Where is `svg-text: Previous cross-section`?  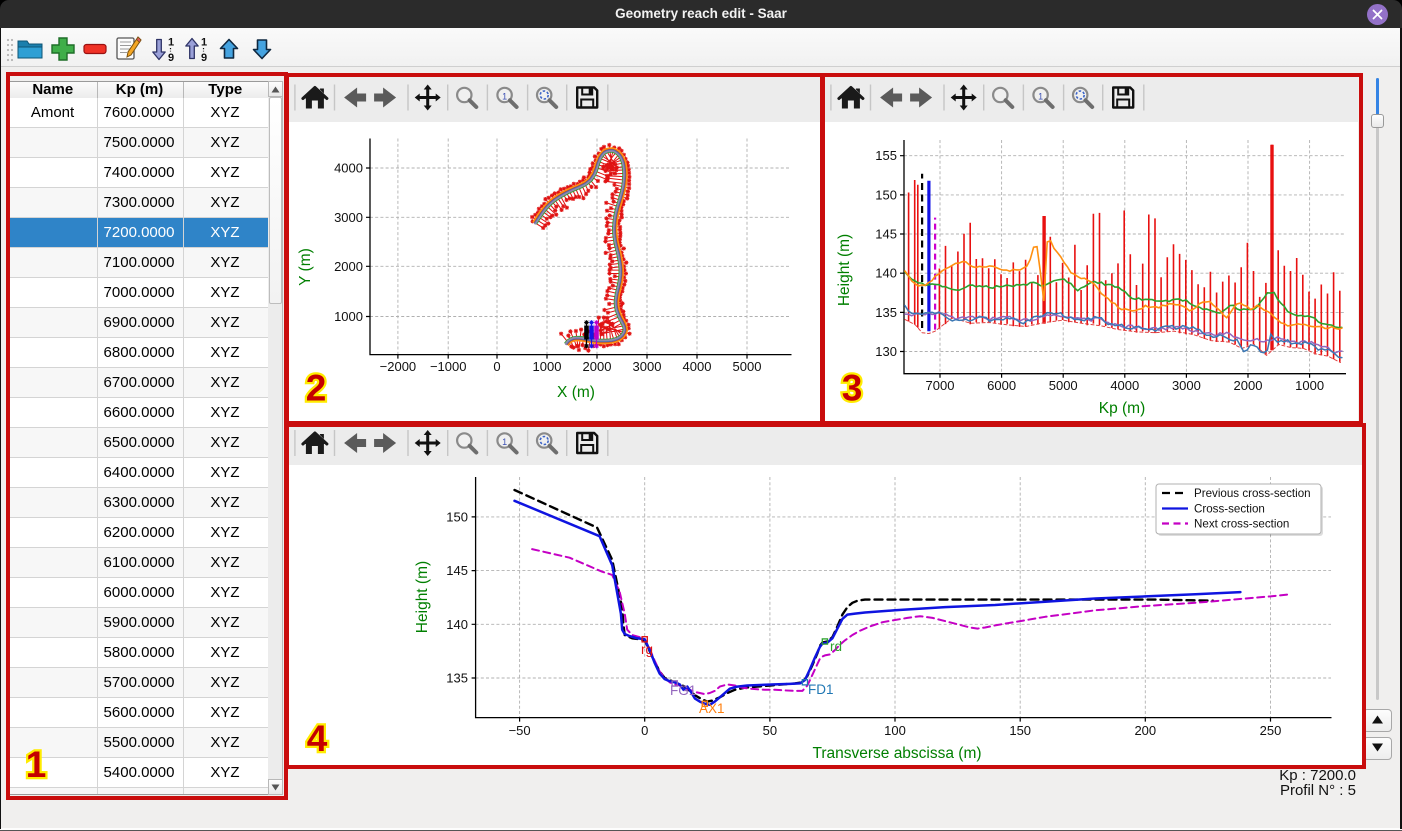
svg-text: Previous cross-section is located at coordinates (1252, 493).